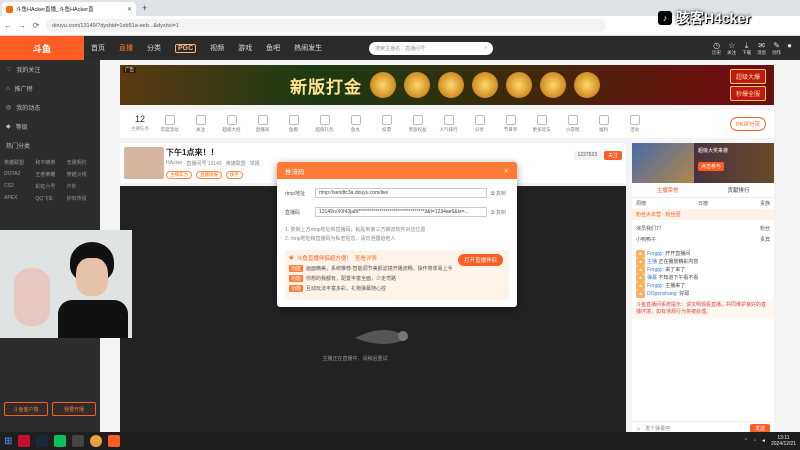 Image resolution: width=800 pixels, height=450 pixels. Describe the element at coordinates (748, 124) in the screenshot. I see `pk-button: PK评分流` at that location.